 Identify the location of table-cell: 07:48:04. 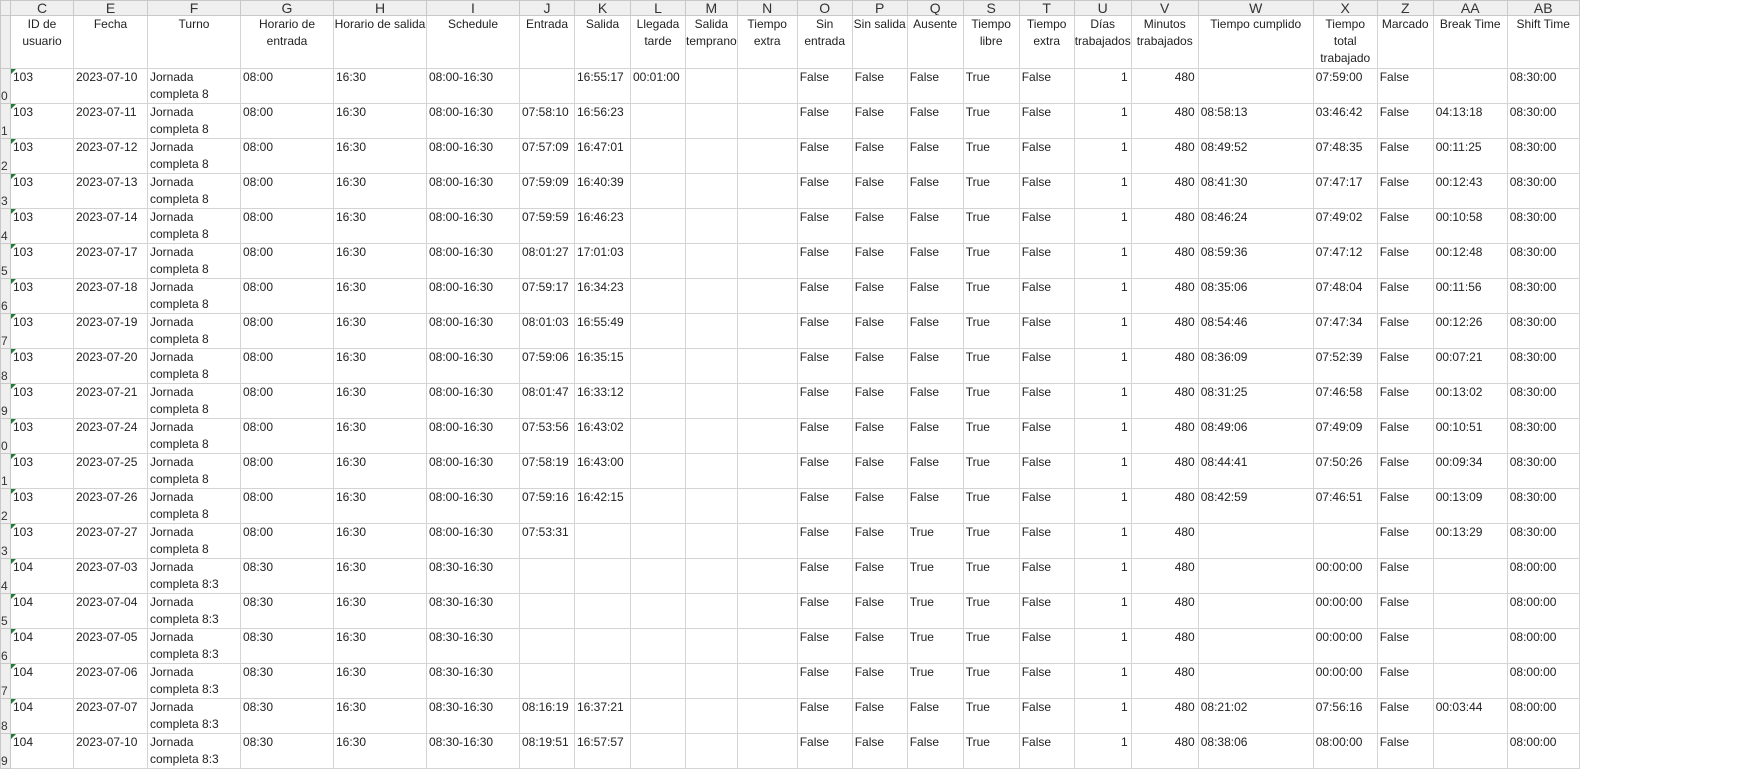
(1345, 296).